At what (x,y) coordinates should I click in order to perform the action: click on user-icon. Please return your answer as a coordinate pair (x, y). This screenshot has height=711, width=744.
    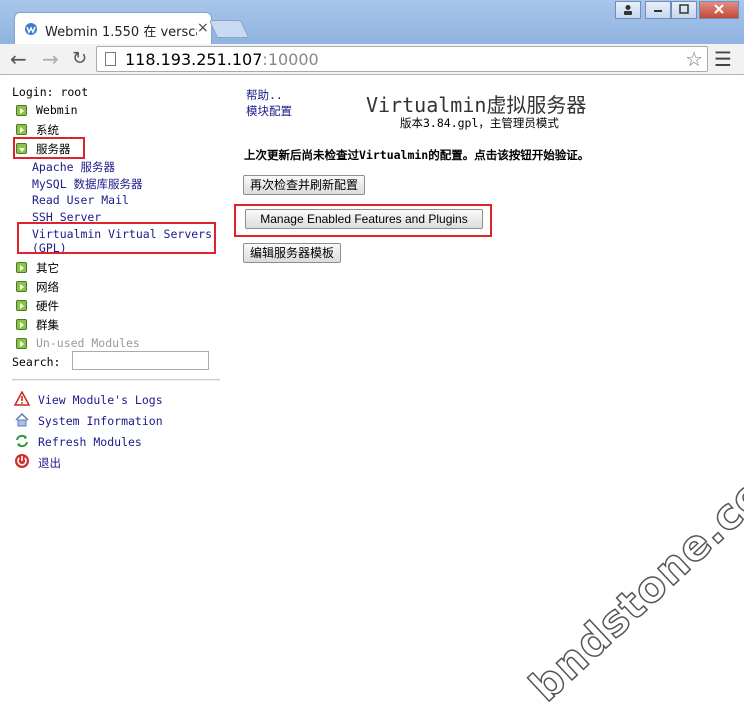
    Looking at the image, I should click on (628, 10).